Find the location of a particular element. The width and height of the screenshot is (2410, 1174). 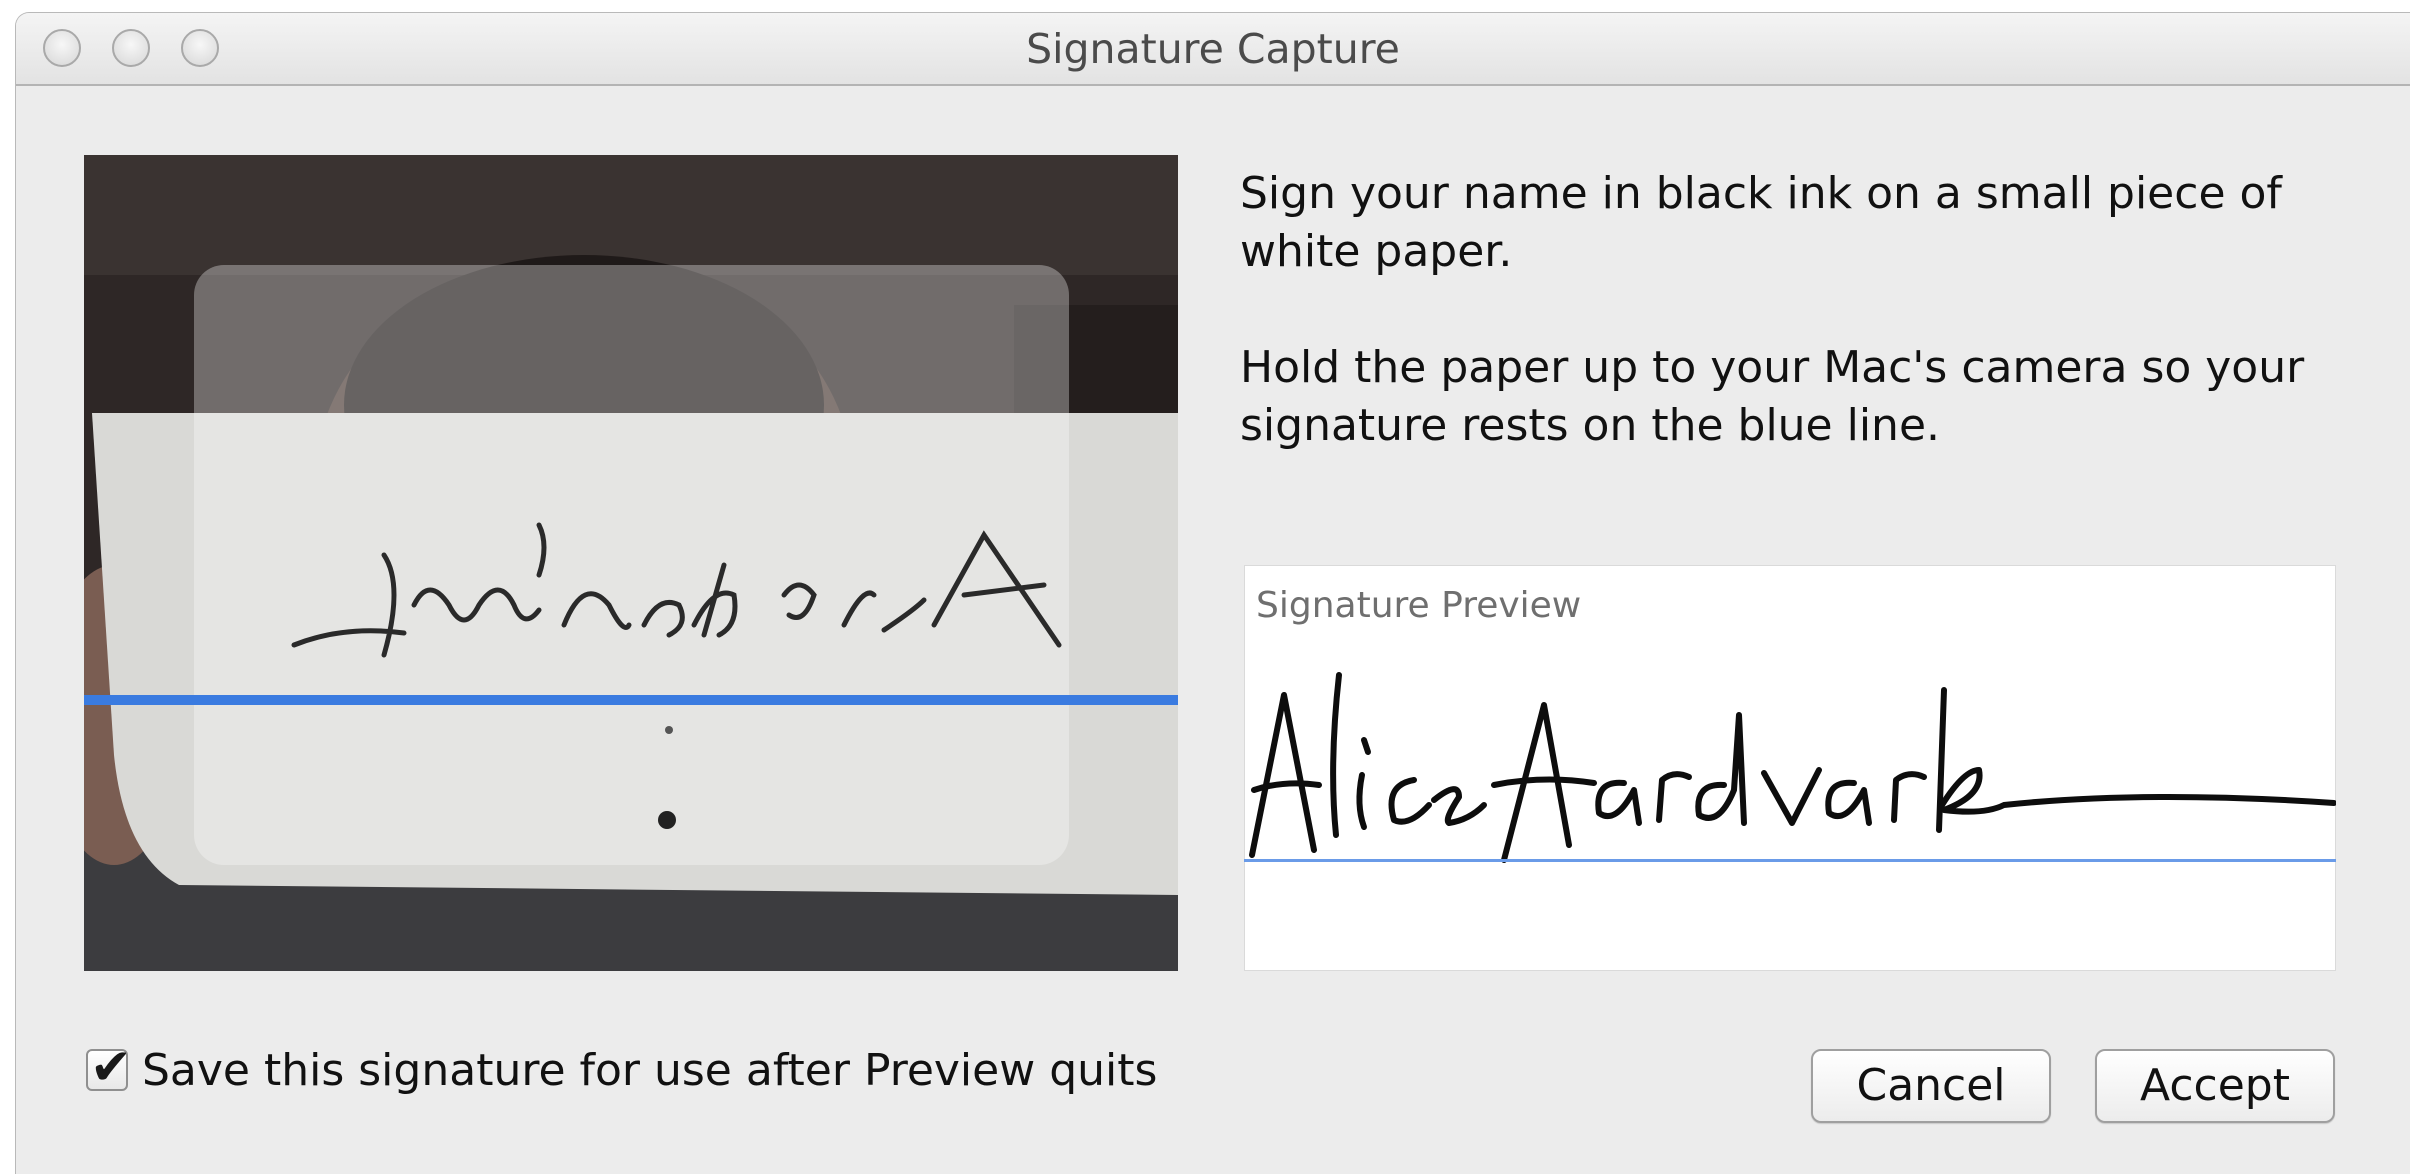

cancel-button: Cancel is located at coordinates (1931, 1086).